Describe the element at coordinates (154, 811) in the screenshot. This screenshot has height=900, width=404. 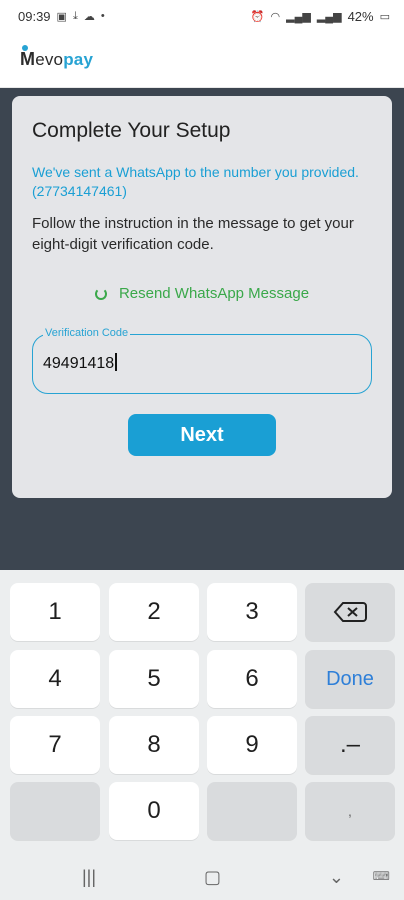
I see `key-0: 0` at that location.